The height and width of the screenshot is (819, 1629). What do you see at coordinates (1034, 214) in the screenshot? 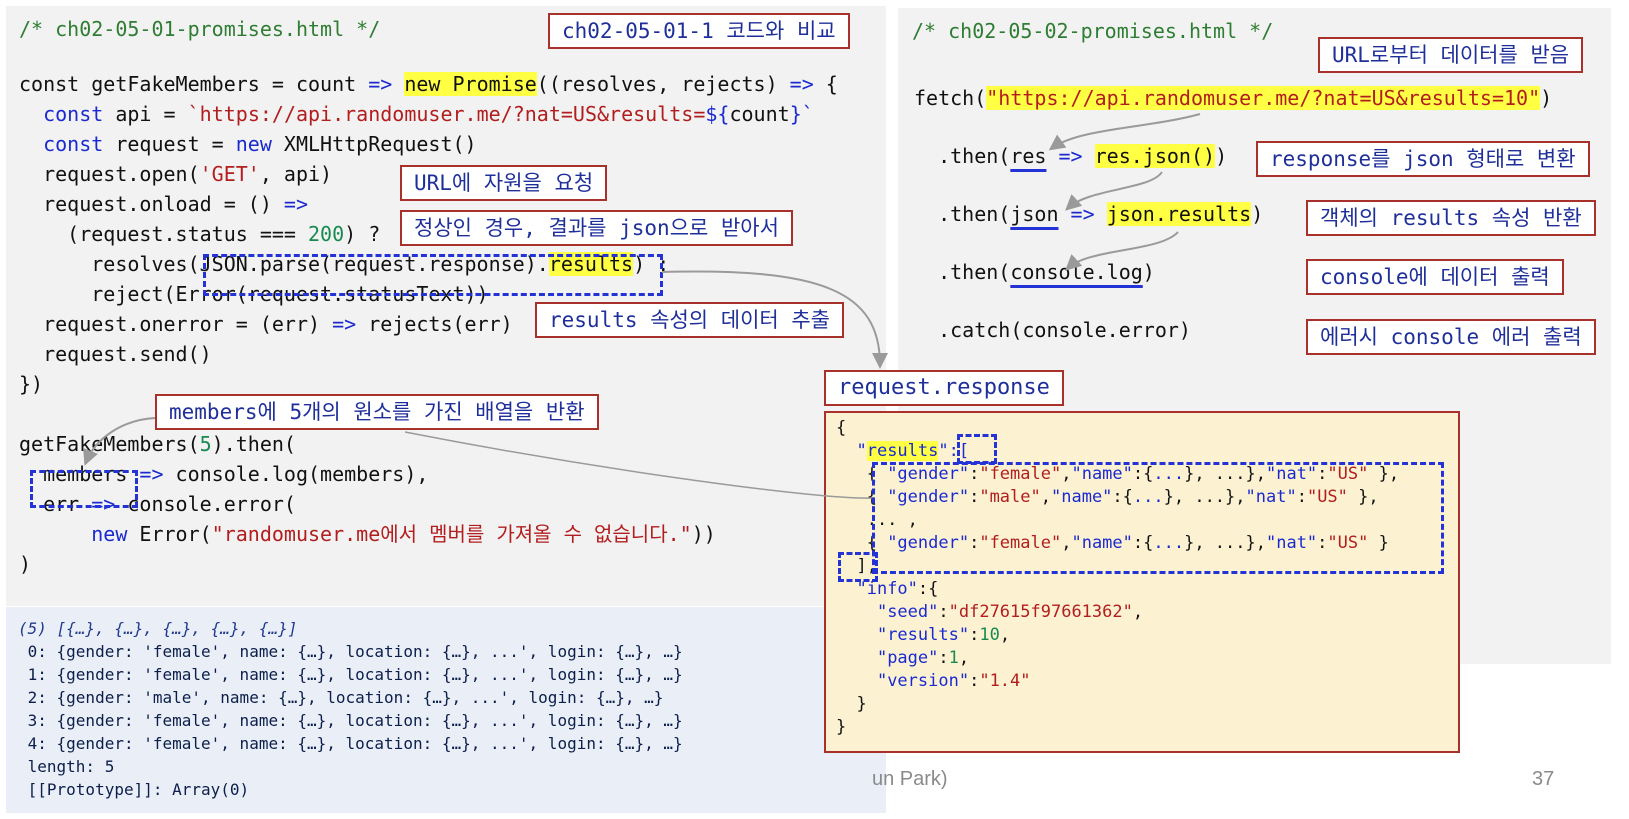
I see `code-token: json` at bounding box center [1034, 214].